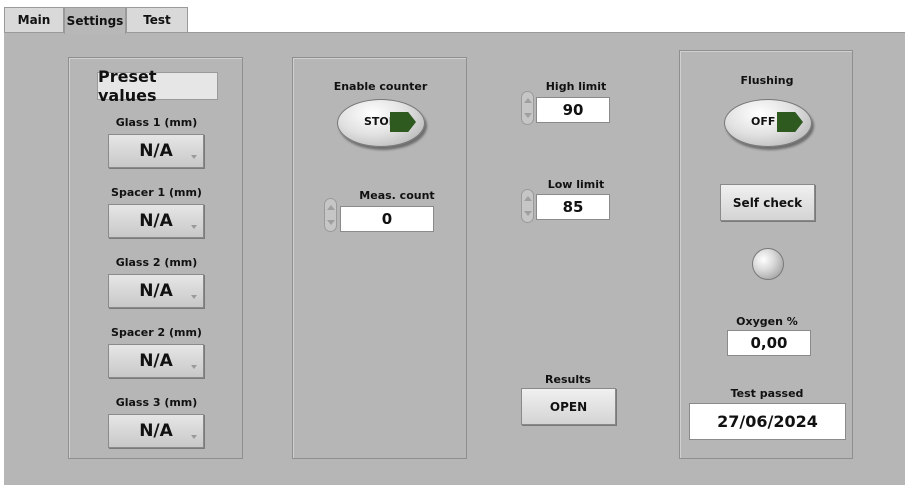 This screenshot has width=905, height=485. I want to click on oxygen-label: Oxygen %, so click(767, 321).